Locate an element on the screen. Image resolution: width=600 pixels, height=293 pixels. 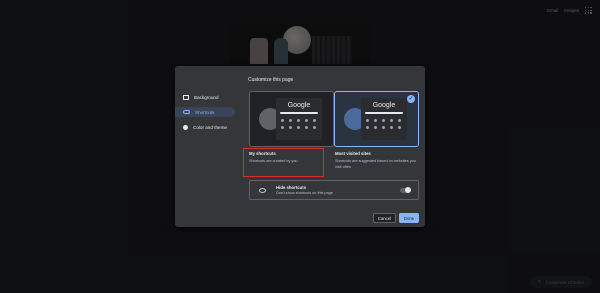
link-icon is located at coordinates (186, 112).